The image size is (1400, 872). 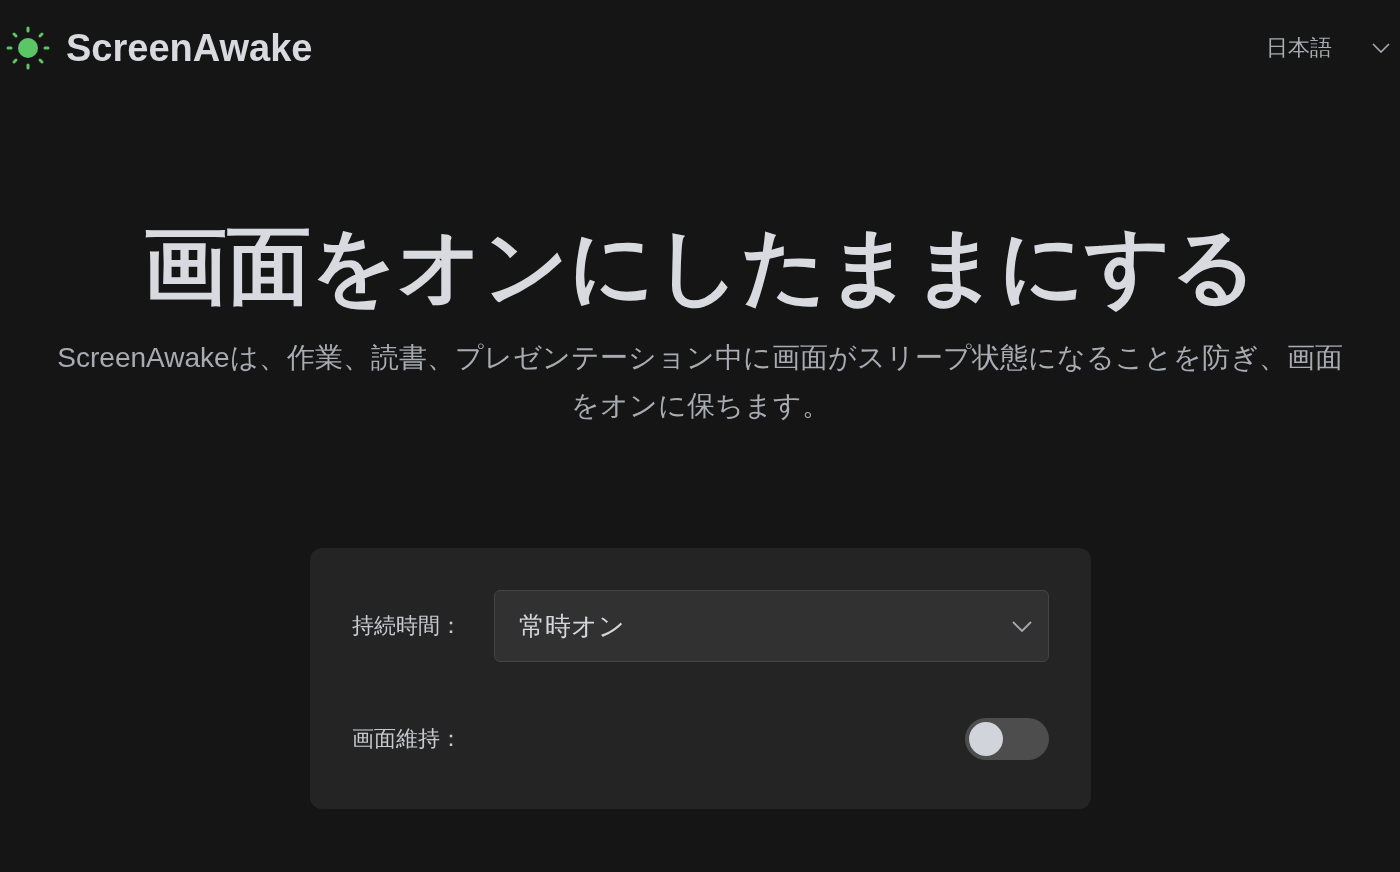 I want to click on sun-icon, so click(x=28, y=48).